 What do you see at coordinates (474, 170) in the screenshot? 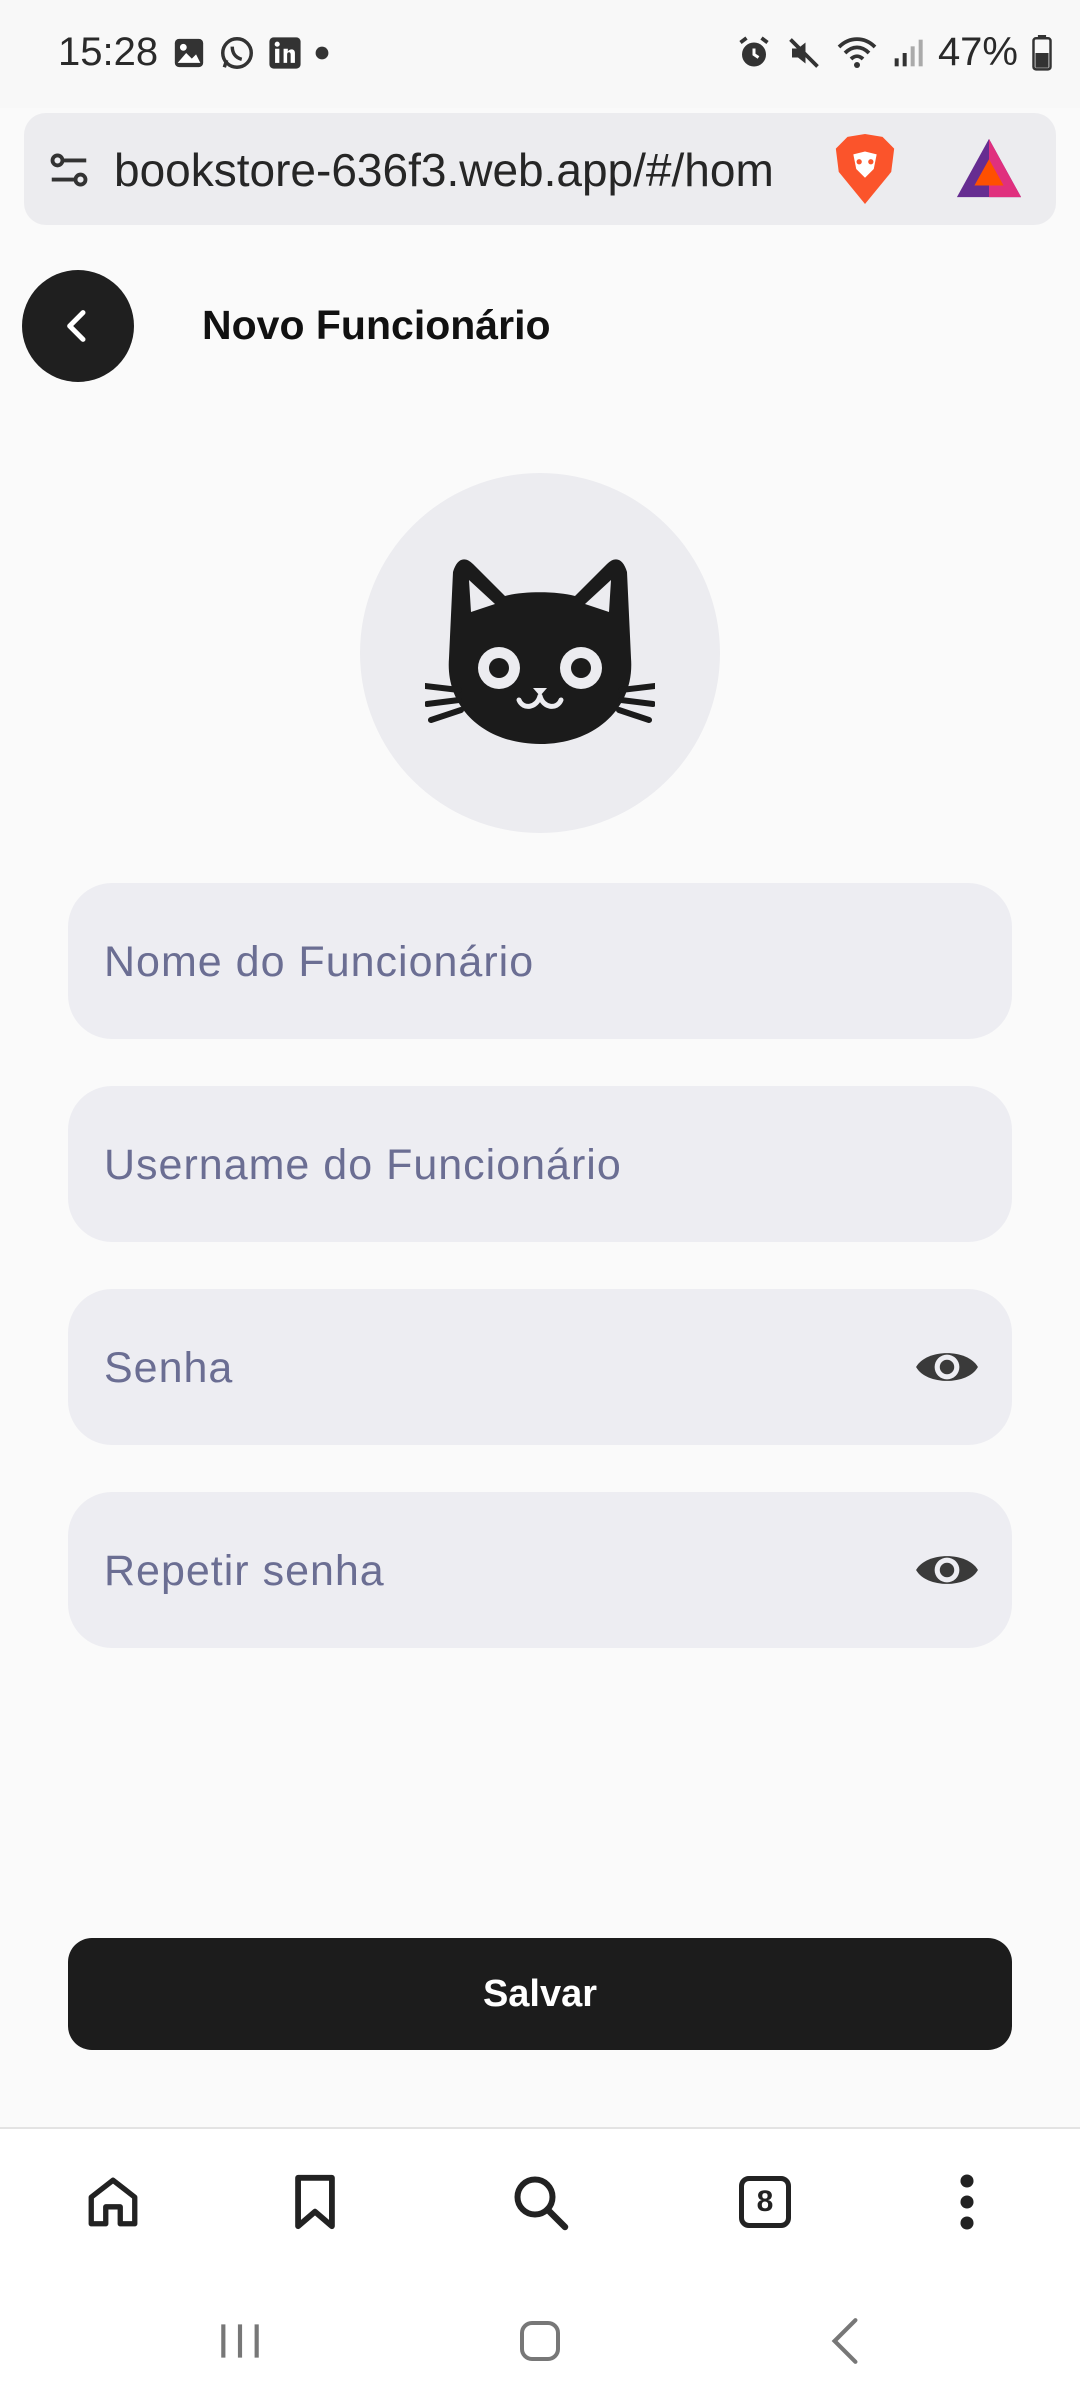
I see `url-text: bookstore-636f3.web.app/#/hom` at bounding box center [474, 170].